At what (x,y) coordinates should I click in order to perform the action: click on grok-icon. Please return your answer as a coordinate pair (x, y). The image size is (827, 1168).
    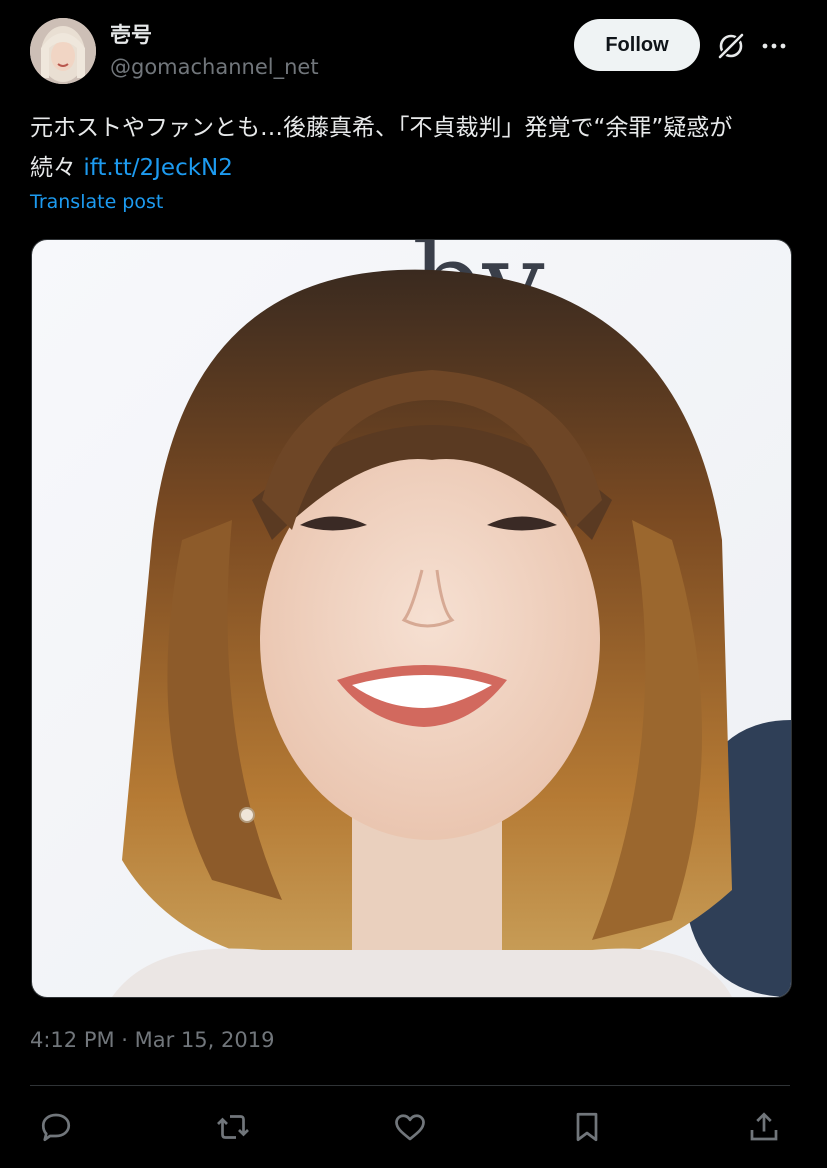
    Looking at the image, I should click on (731, 46).